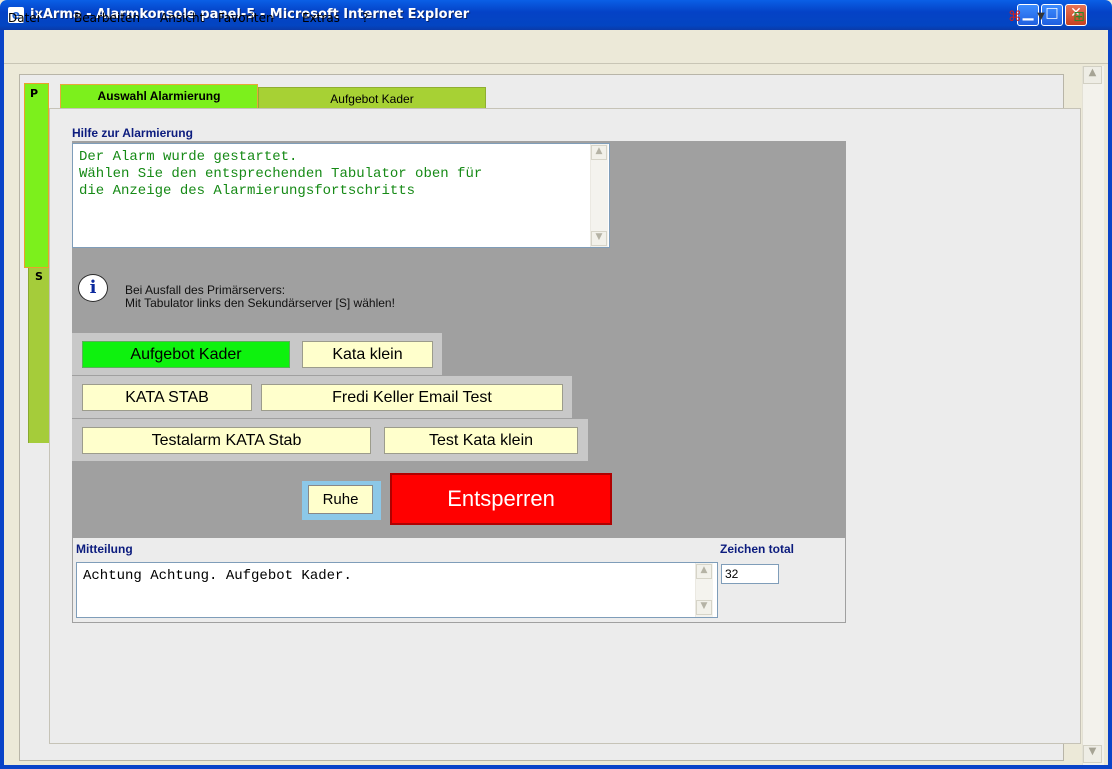 The height and width of the screenshot is (769, 1112). Describe the element at coordinates (599, 238) in the screenshot. I see `help-scroll-down-icon: ▼` at that location.